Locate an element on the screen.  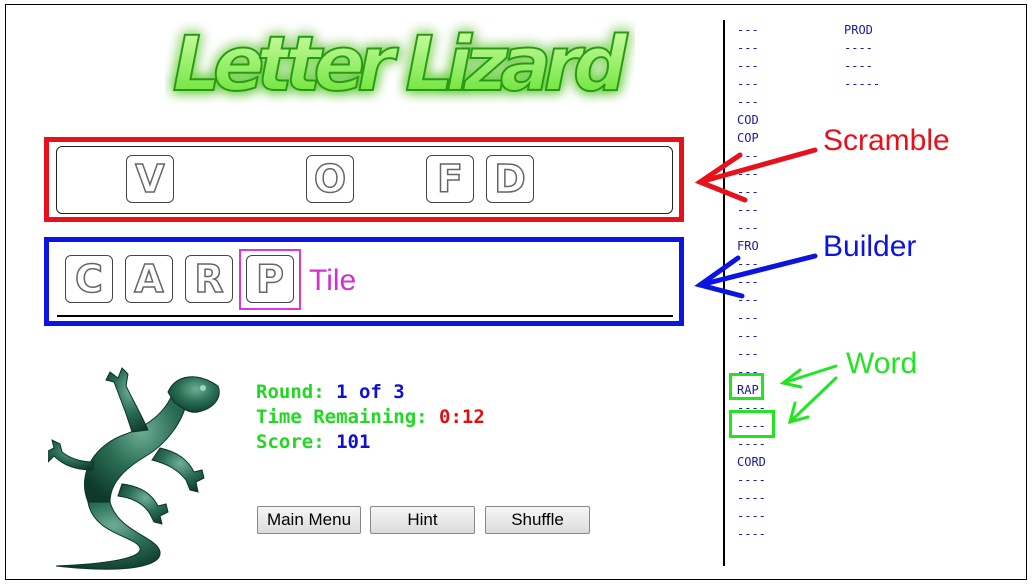
tile-letter: F is located at coordinates (449, 179).